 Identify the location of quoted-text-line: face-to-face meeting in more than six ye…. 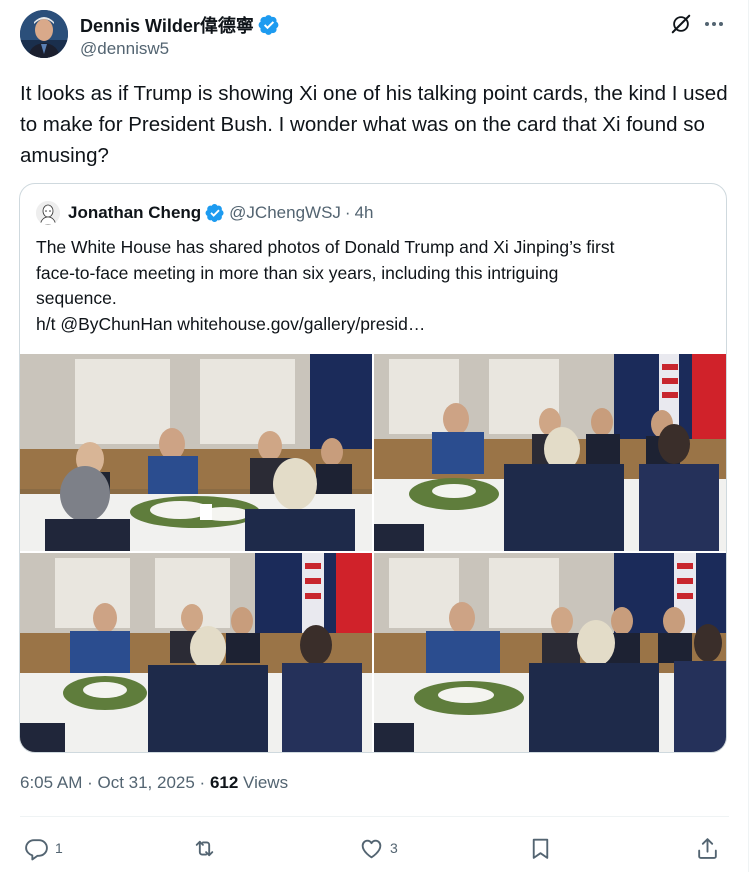
(297, 272).